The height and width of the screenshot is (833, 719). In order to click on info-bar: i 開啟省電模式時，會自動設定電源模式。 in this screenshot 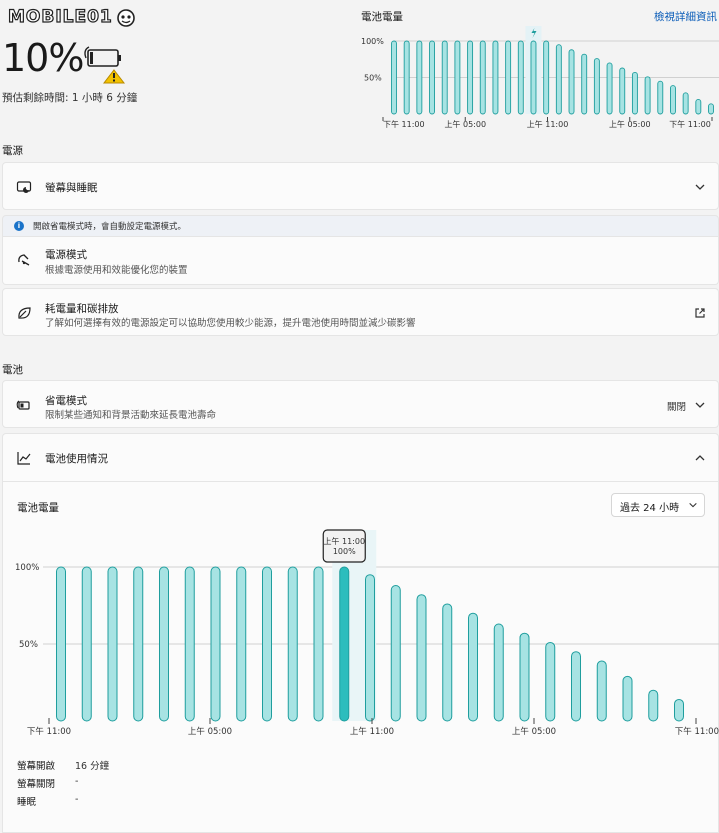, I will do `click(360, 226)`.